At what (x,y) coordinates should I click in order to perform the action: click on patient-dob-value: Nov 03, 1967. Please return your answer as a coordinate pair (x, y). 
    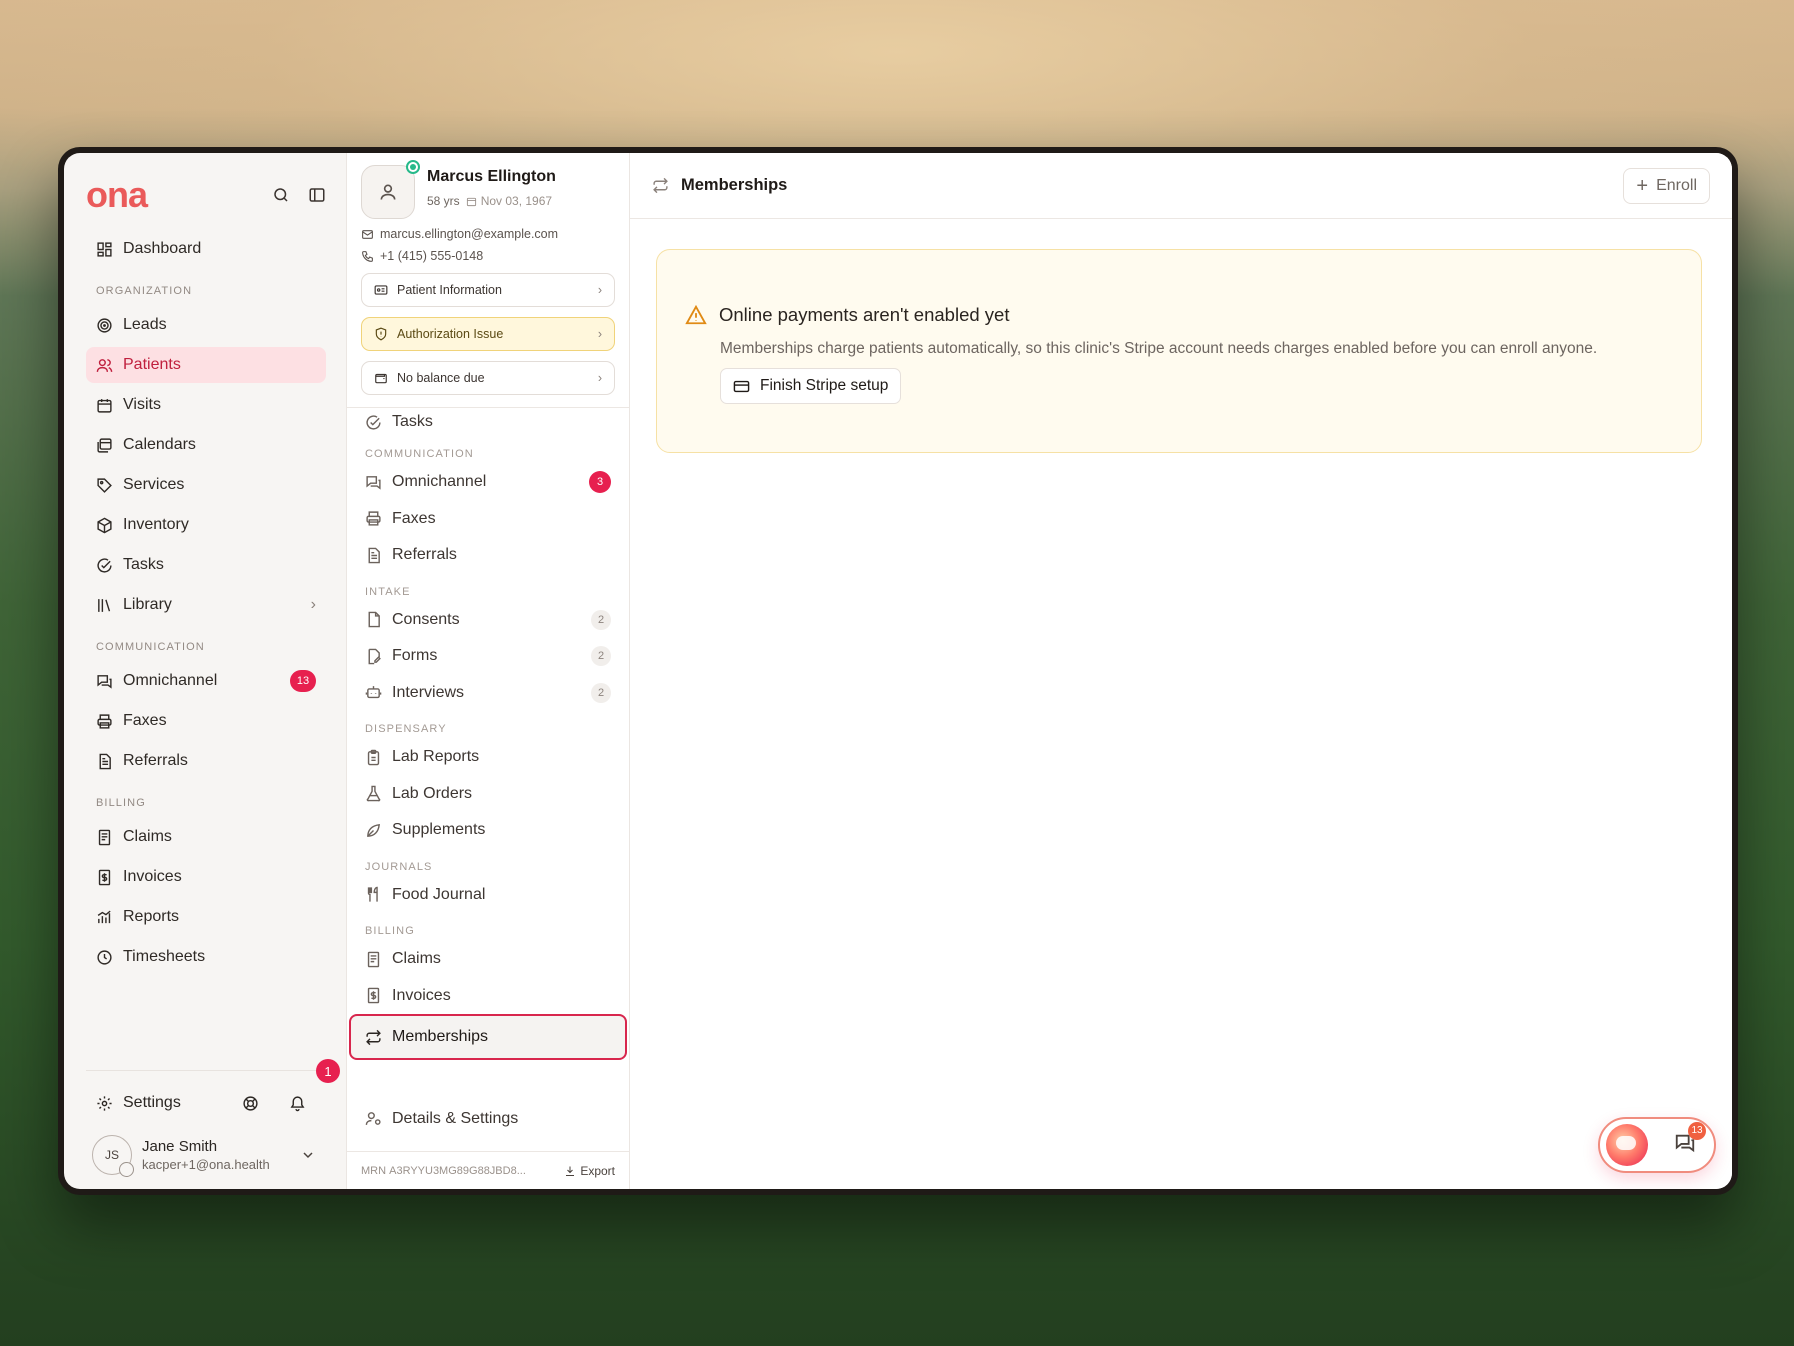
    Looking at the image, I should click on (516, 201).